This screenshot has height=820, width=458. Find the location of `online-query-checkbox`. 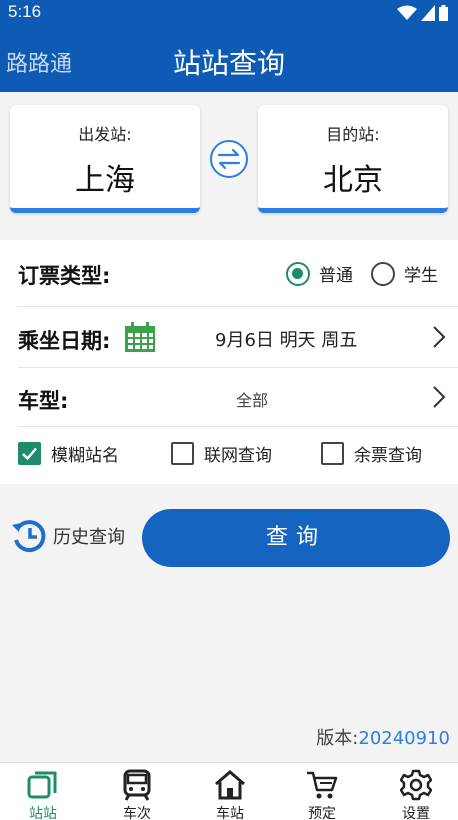

online-query-checkbox is located at coordinates (182, 453).